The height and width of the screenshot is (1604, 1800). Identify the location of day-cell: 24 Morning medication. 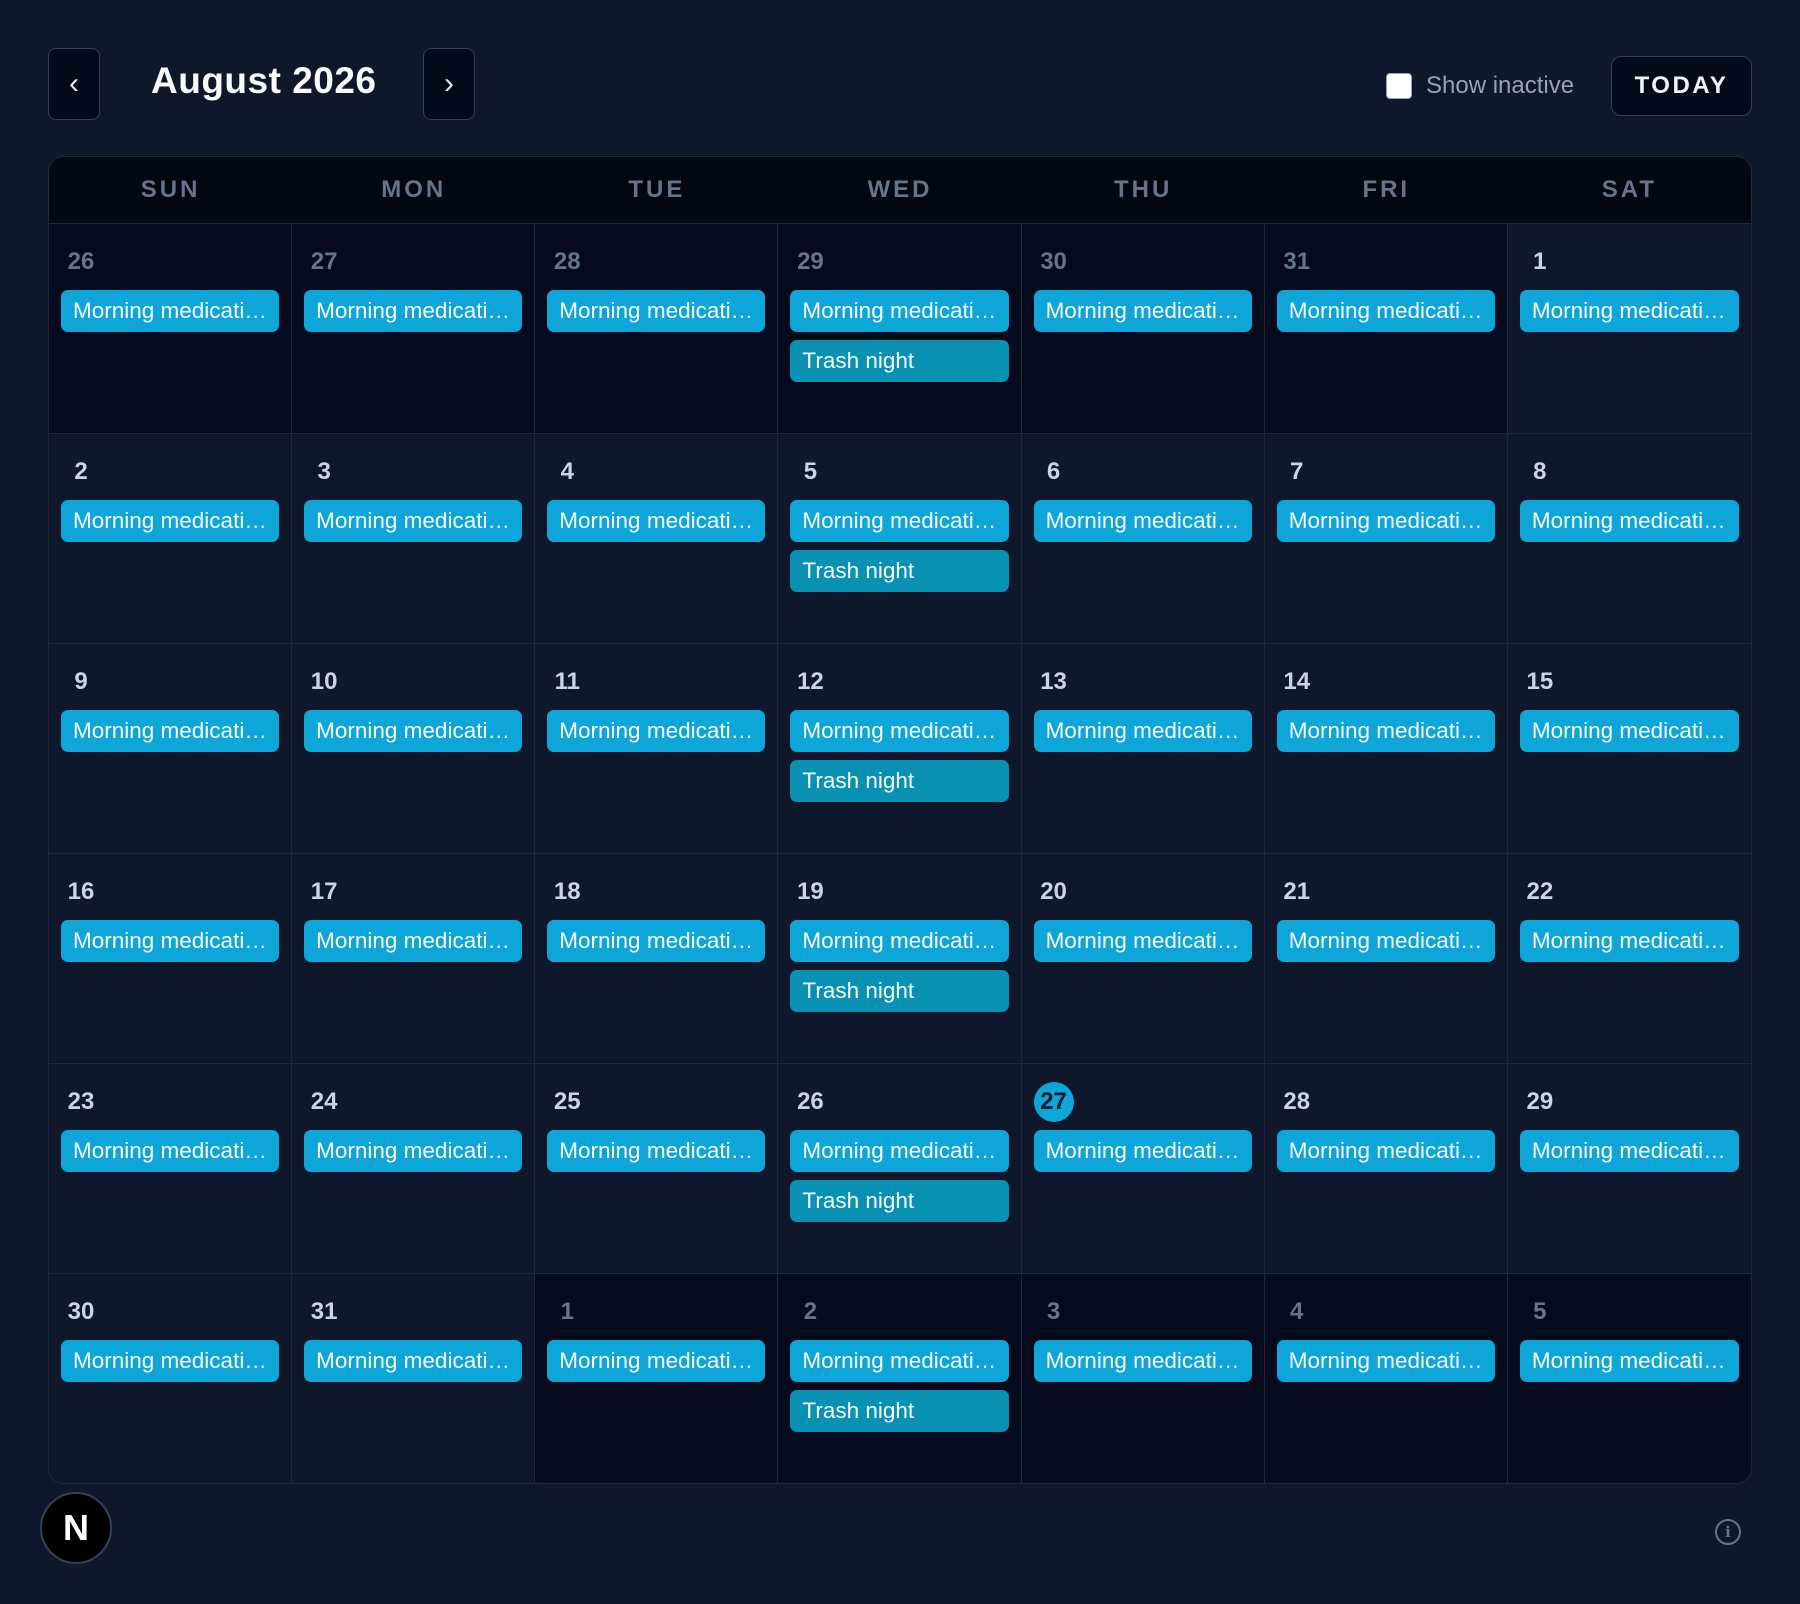
(414, 1169).